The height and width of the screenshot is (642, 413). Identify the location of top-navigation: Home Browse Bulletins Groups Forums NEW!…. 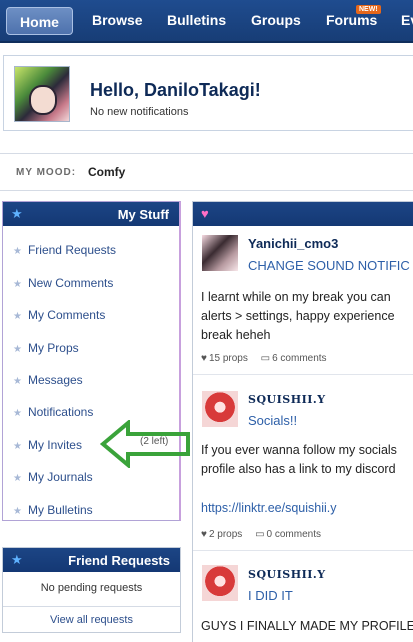
(206, 21).